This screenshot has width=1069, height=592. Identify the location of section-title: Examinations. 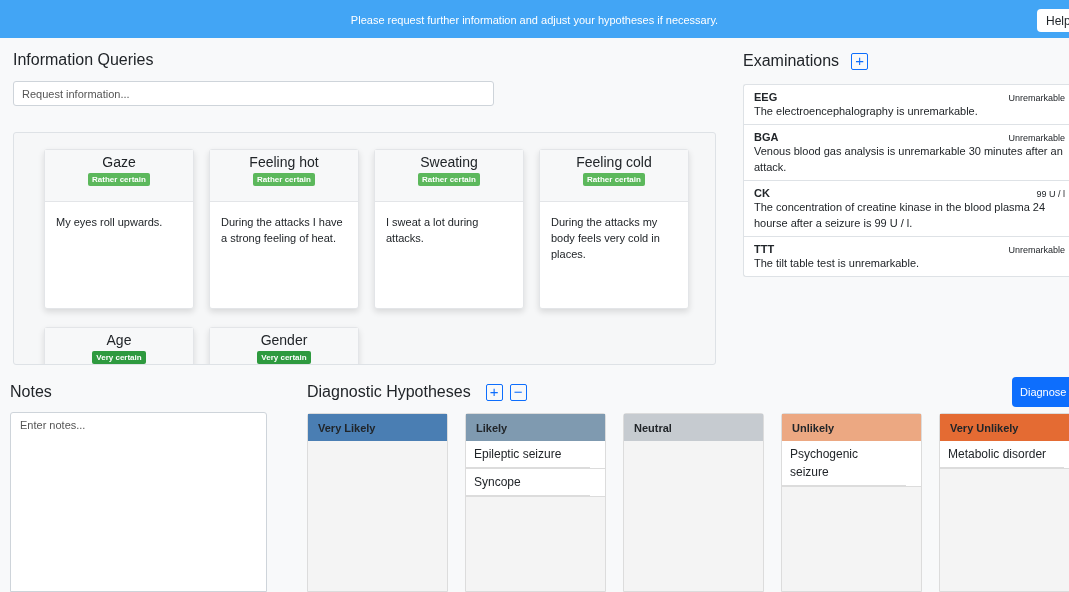
(791, 61).